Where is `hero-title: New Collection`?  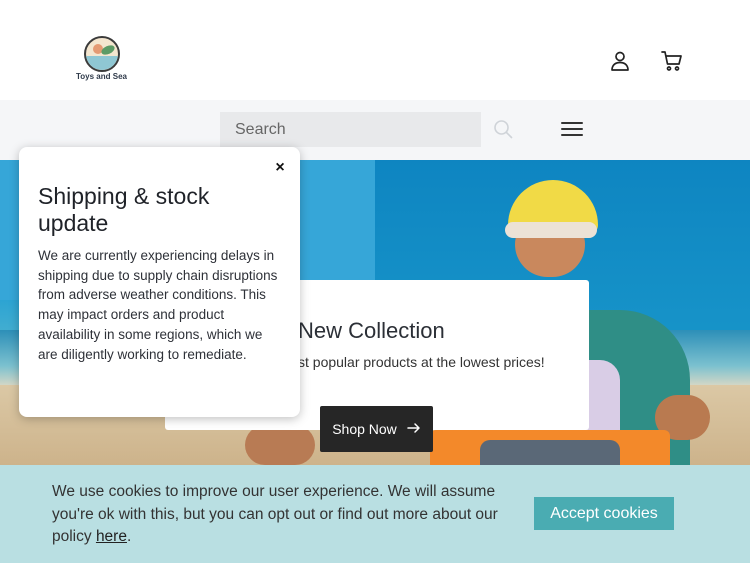
hero-title: New Collection is located at coordinates (371, 330).